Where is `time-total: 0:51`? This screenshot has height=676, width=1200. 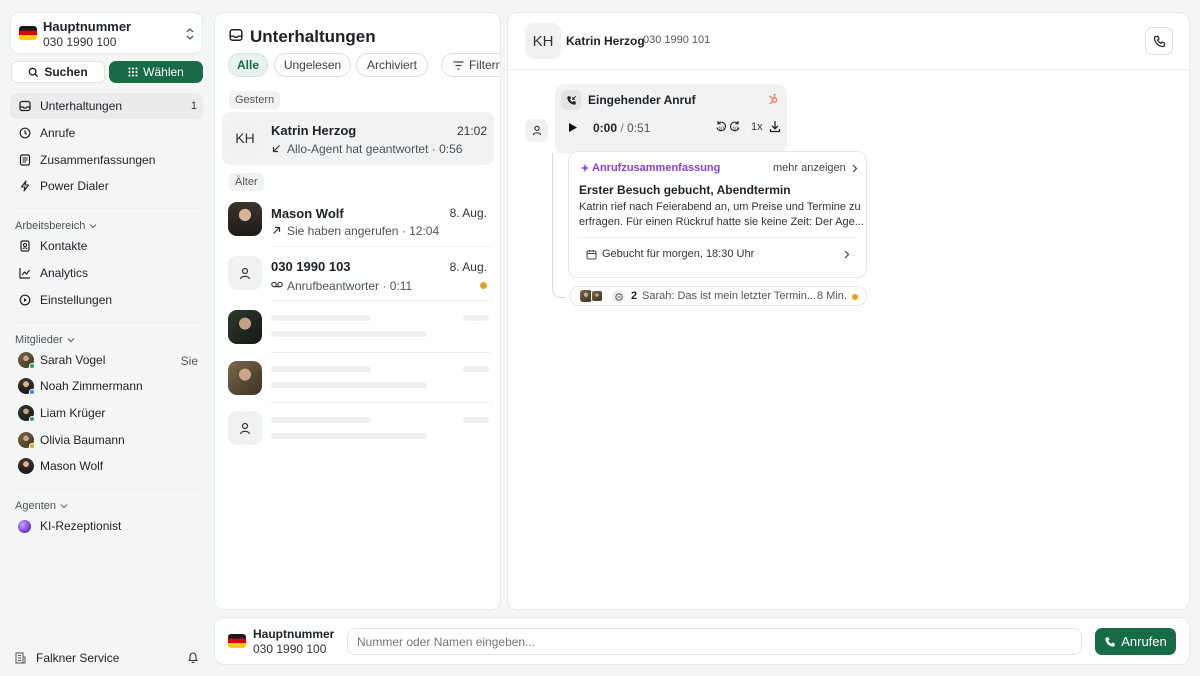 time-total: 0:51 is located at coordinates (639, 128).